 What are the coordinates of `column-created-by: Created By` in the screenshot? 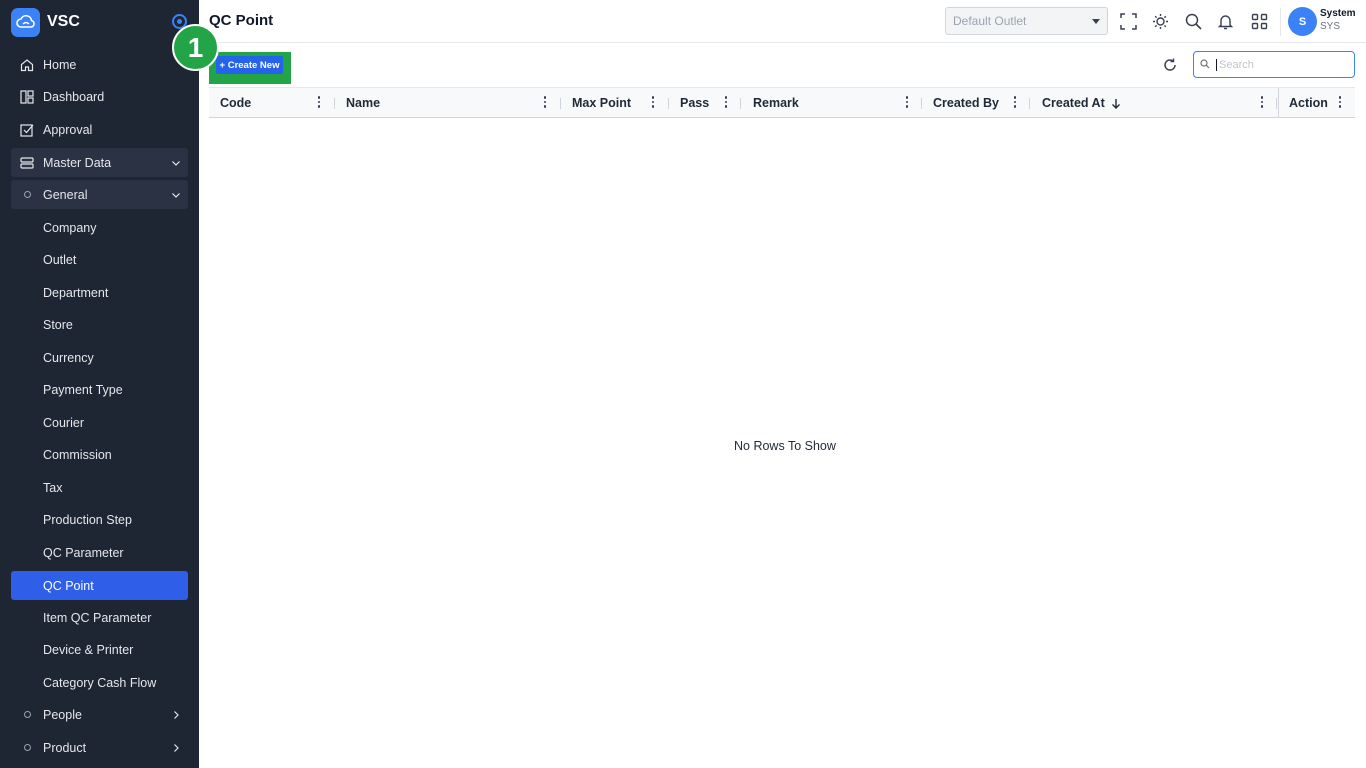 It's located at (966, 103).